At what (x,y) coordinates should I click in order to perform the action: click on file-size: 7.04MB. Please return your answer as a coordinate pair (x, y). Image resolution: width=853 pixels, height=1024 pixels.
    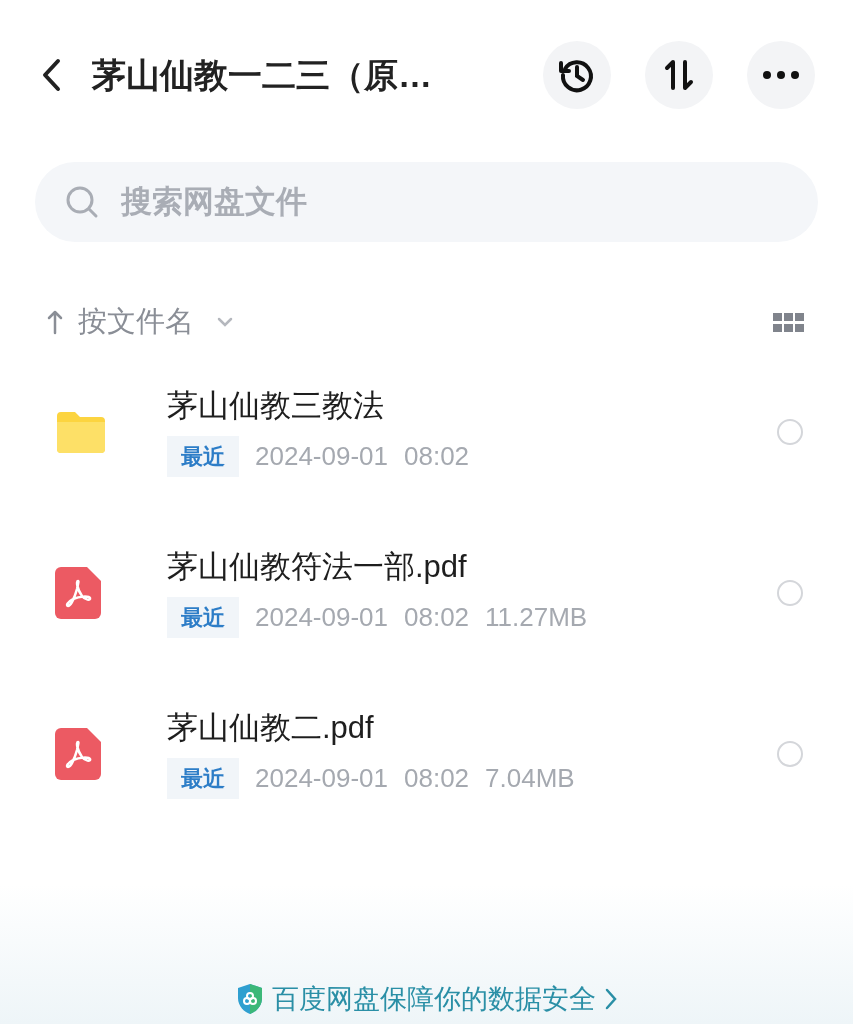
    Looking at the image, I should click on (530, 779).